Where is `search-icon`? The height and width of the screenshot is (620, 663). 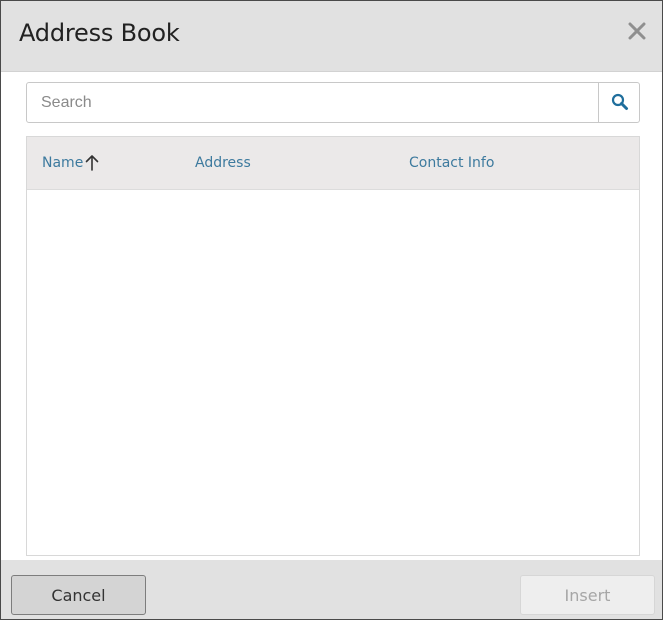 search-icon is located at coordinates (619, 101).